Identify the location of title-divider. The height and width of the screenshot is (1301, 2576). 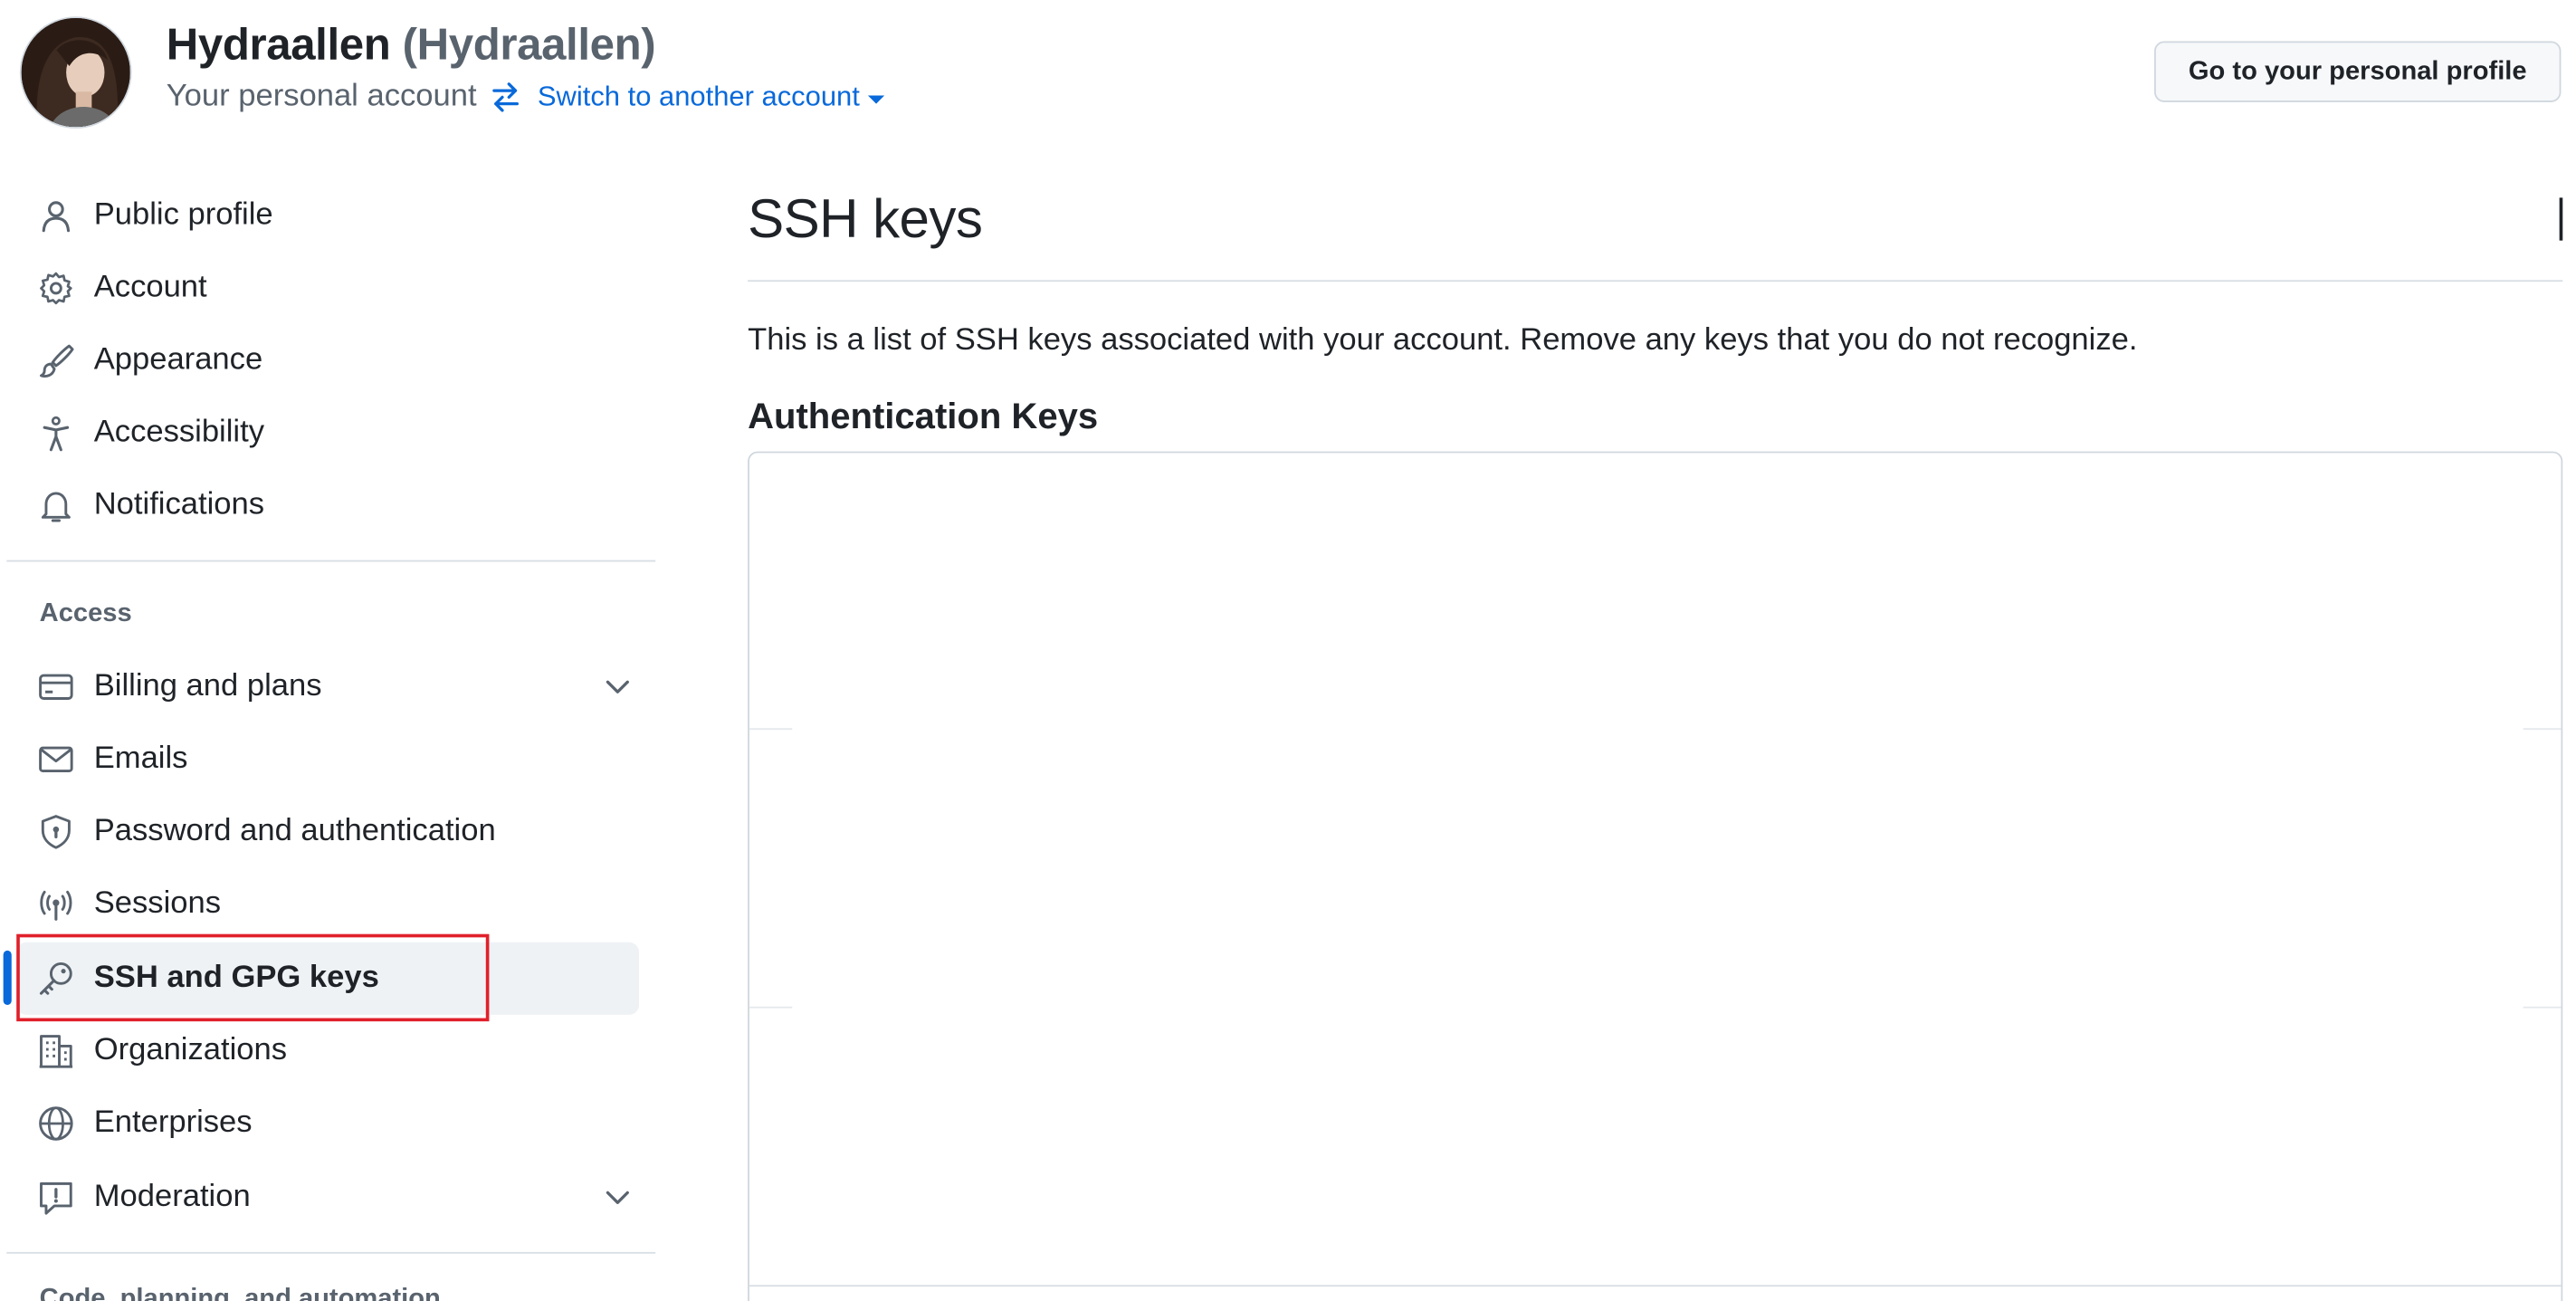
(1655, 281).